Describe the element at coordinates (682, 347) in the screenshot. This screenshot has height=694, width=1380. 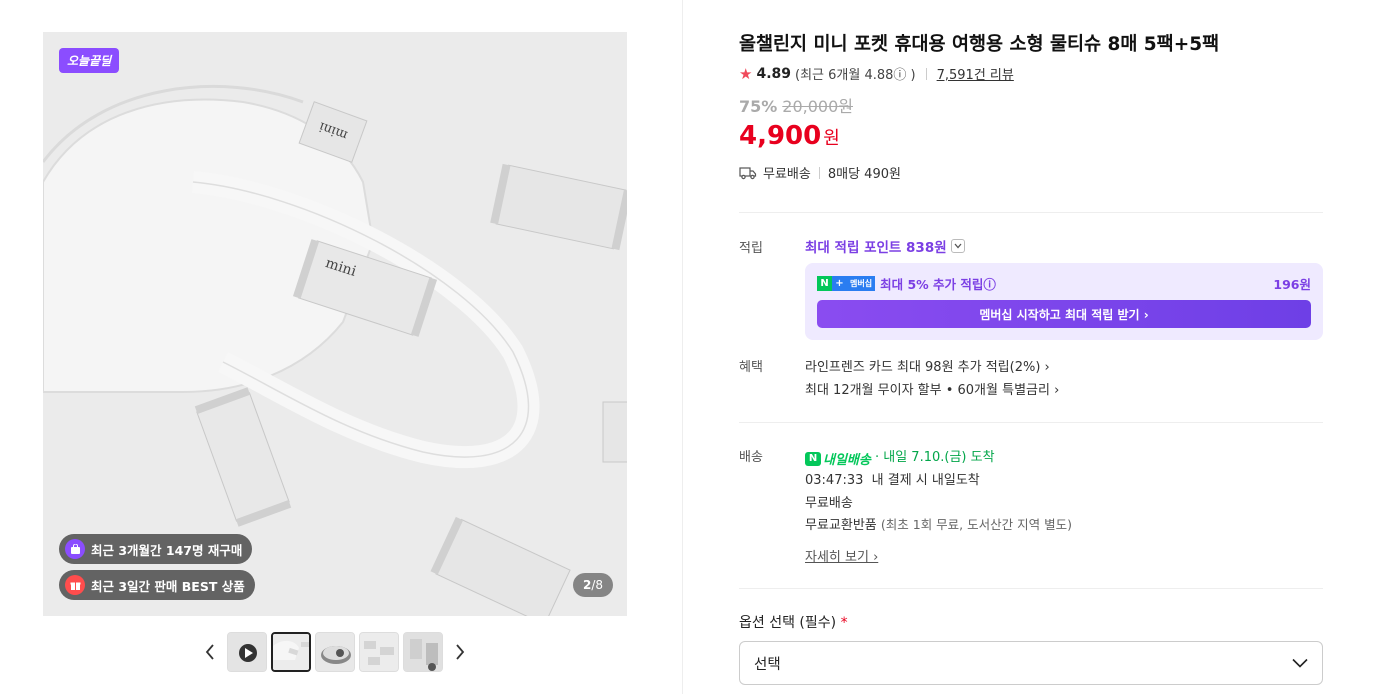
I see `column-divider` at that location.